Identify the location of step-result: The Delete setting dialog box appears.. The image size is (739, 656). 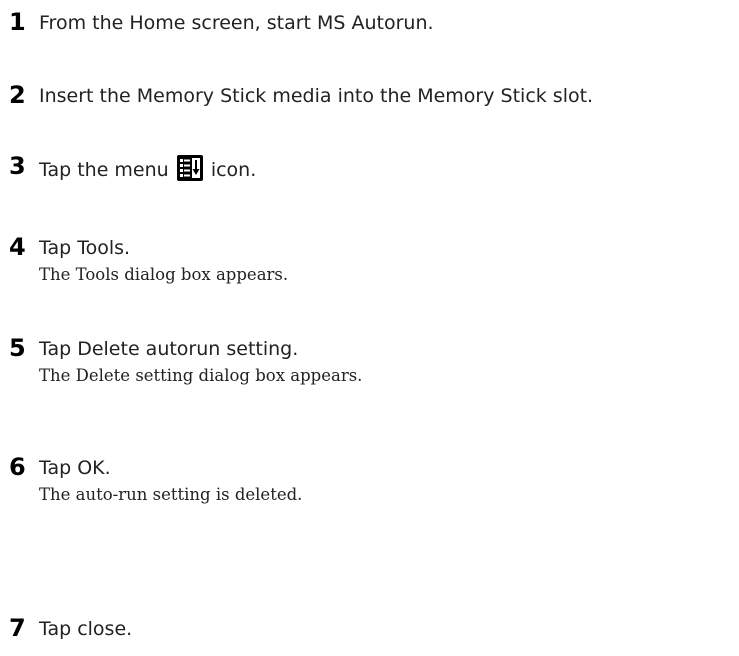
(201, 375).